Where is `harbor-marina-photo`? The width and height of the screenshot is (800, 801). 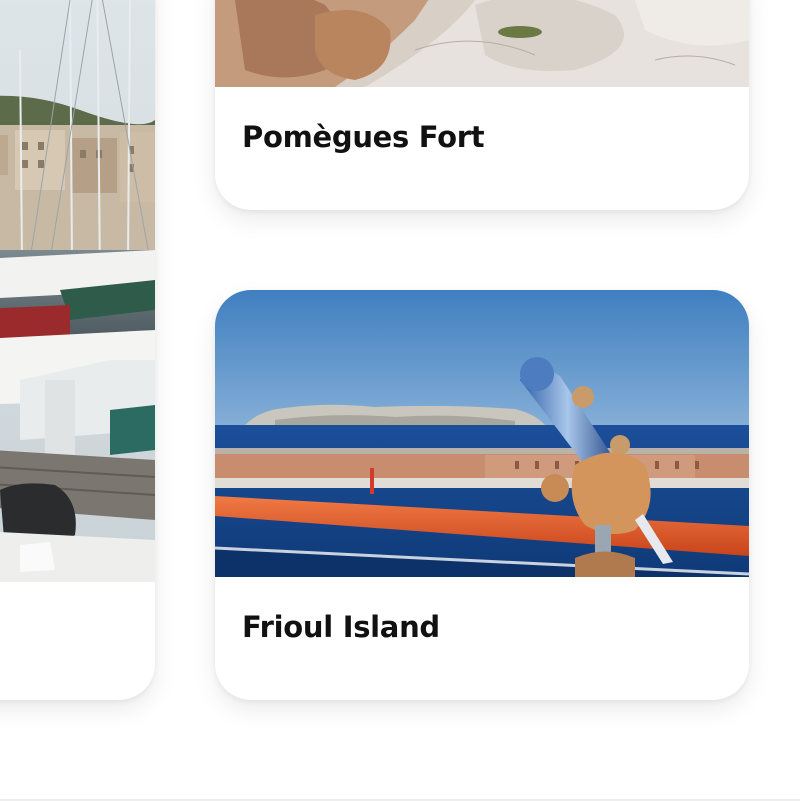 harbor-marina-photo is located at coordinates (77, 291).